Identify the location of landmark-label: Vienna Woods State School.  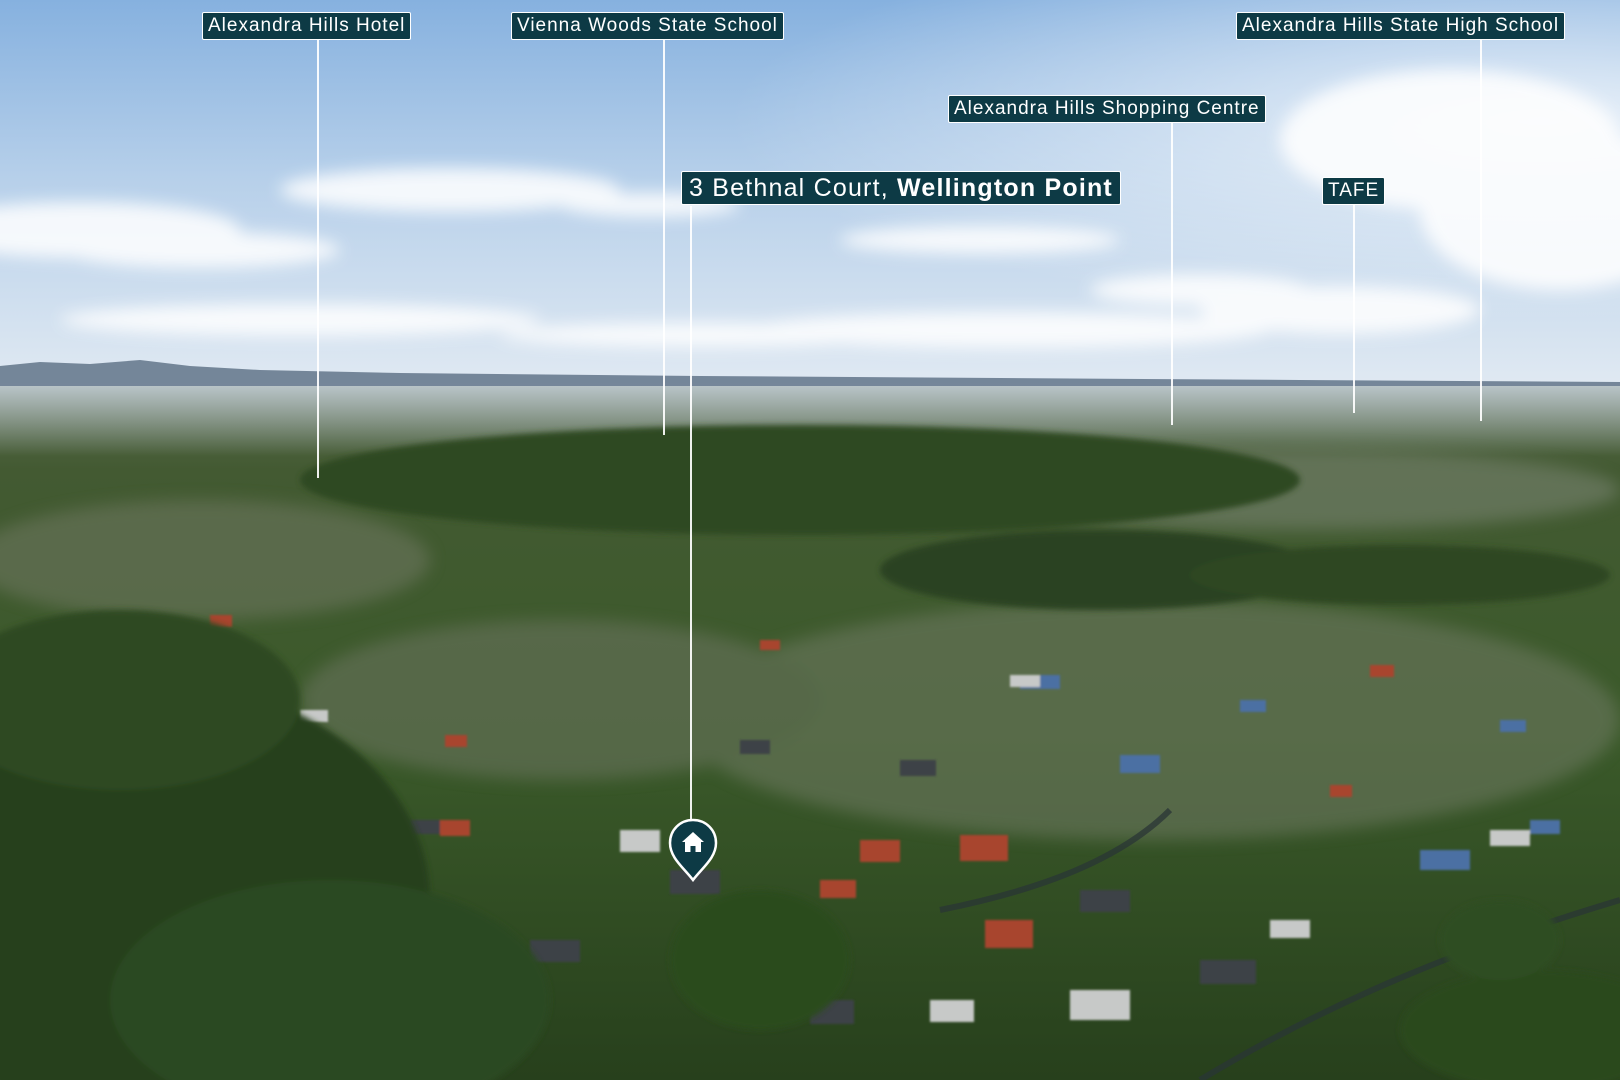
(647, 26).